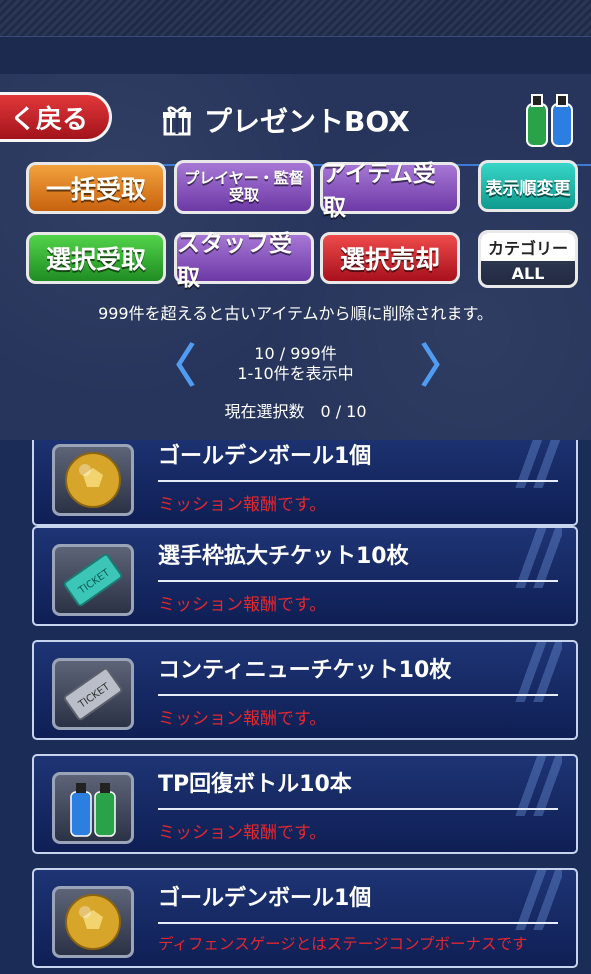 This screenshot has height=974, width=591. I want to click on category-value: ALL, so click(528, 273).